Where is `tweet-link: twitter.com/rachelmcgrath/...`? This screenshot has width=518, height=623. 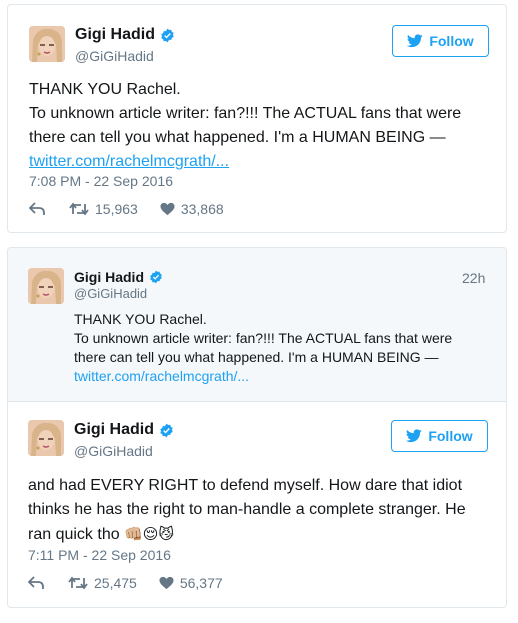
tweet-link: twitter.com/rachelmcgrath/... is located at coordinates (129, 161).